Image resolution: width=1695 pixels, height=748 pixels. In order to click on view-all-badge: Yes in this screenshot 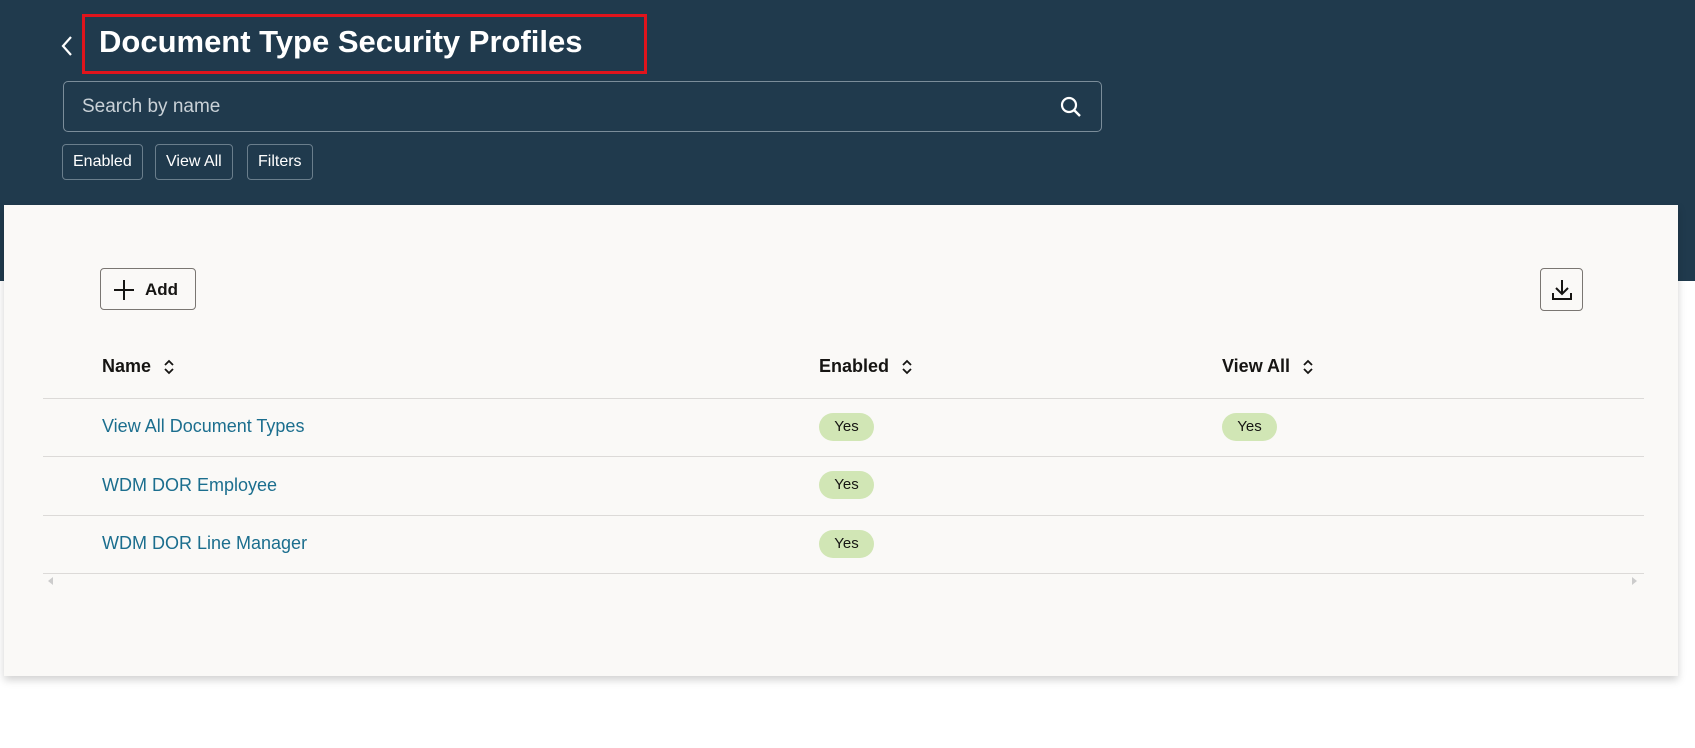, I will do `click(1249, 427)`.